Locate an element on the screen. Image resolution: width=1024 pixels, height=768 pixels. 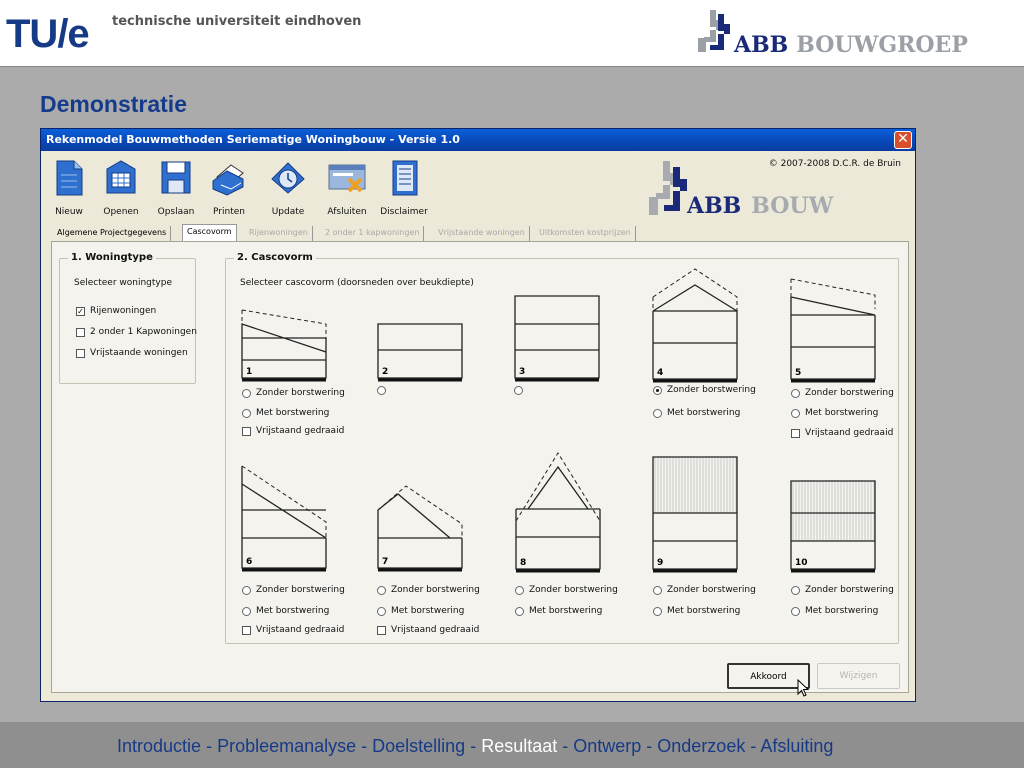
cascovorm-shape-7: 7 is located at coordinates (421, 528).